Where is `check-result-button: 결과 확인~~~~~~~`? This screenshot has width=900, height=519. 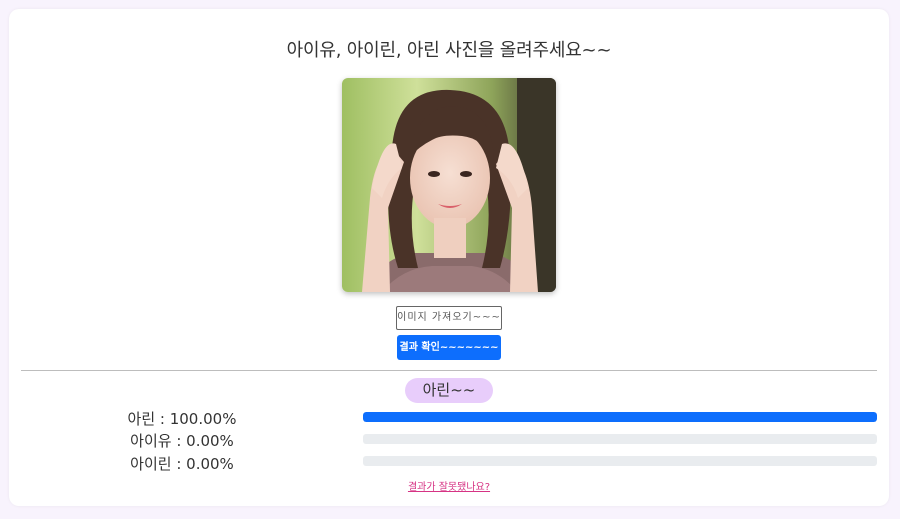 check-result-button: 결과 확인~~~~~~~ is located at coordinates (449, 347).